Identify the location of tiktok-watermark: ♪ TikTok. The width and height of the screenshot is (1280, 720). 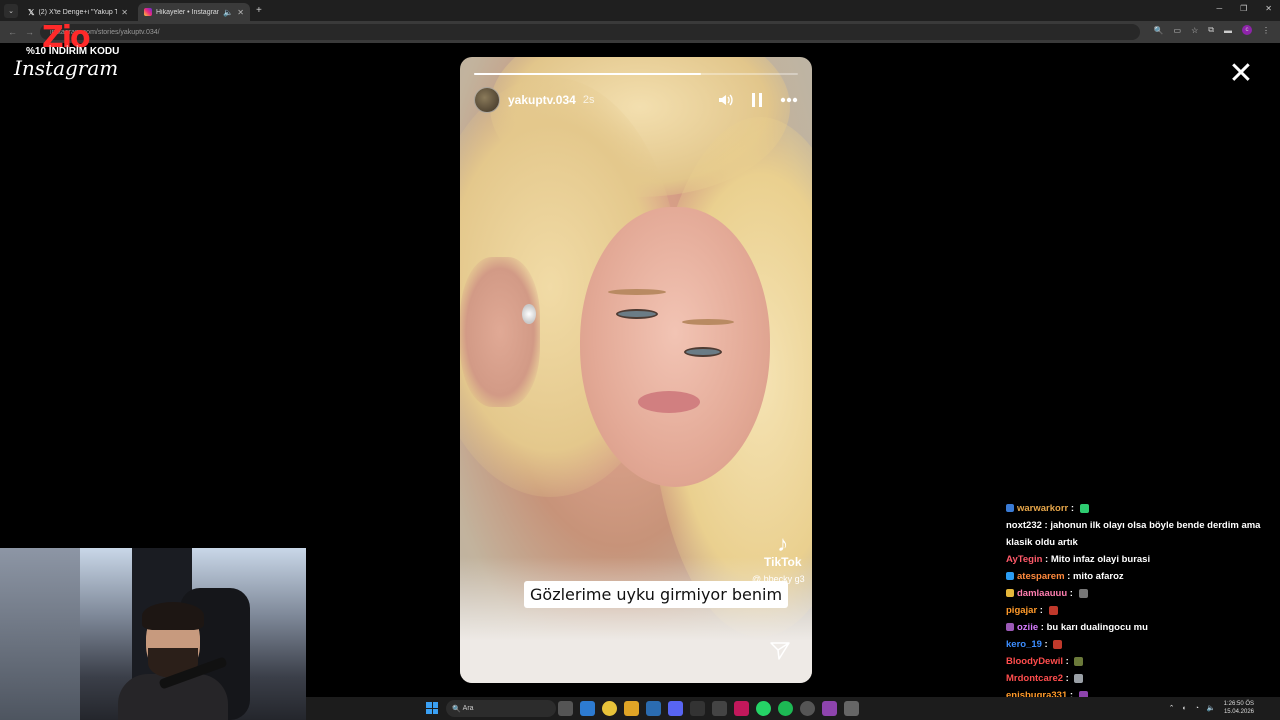
(783, 550).